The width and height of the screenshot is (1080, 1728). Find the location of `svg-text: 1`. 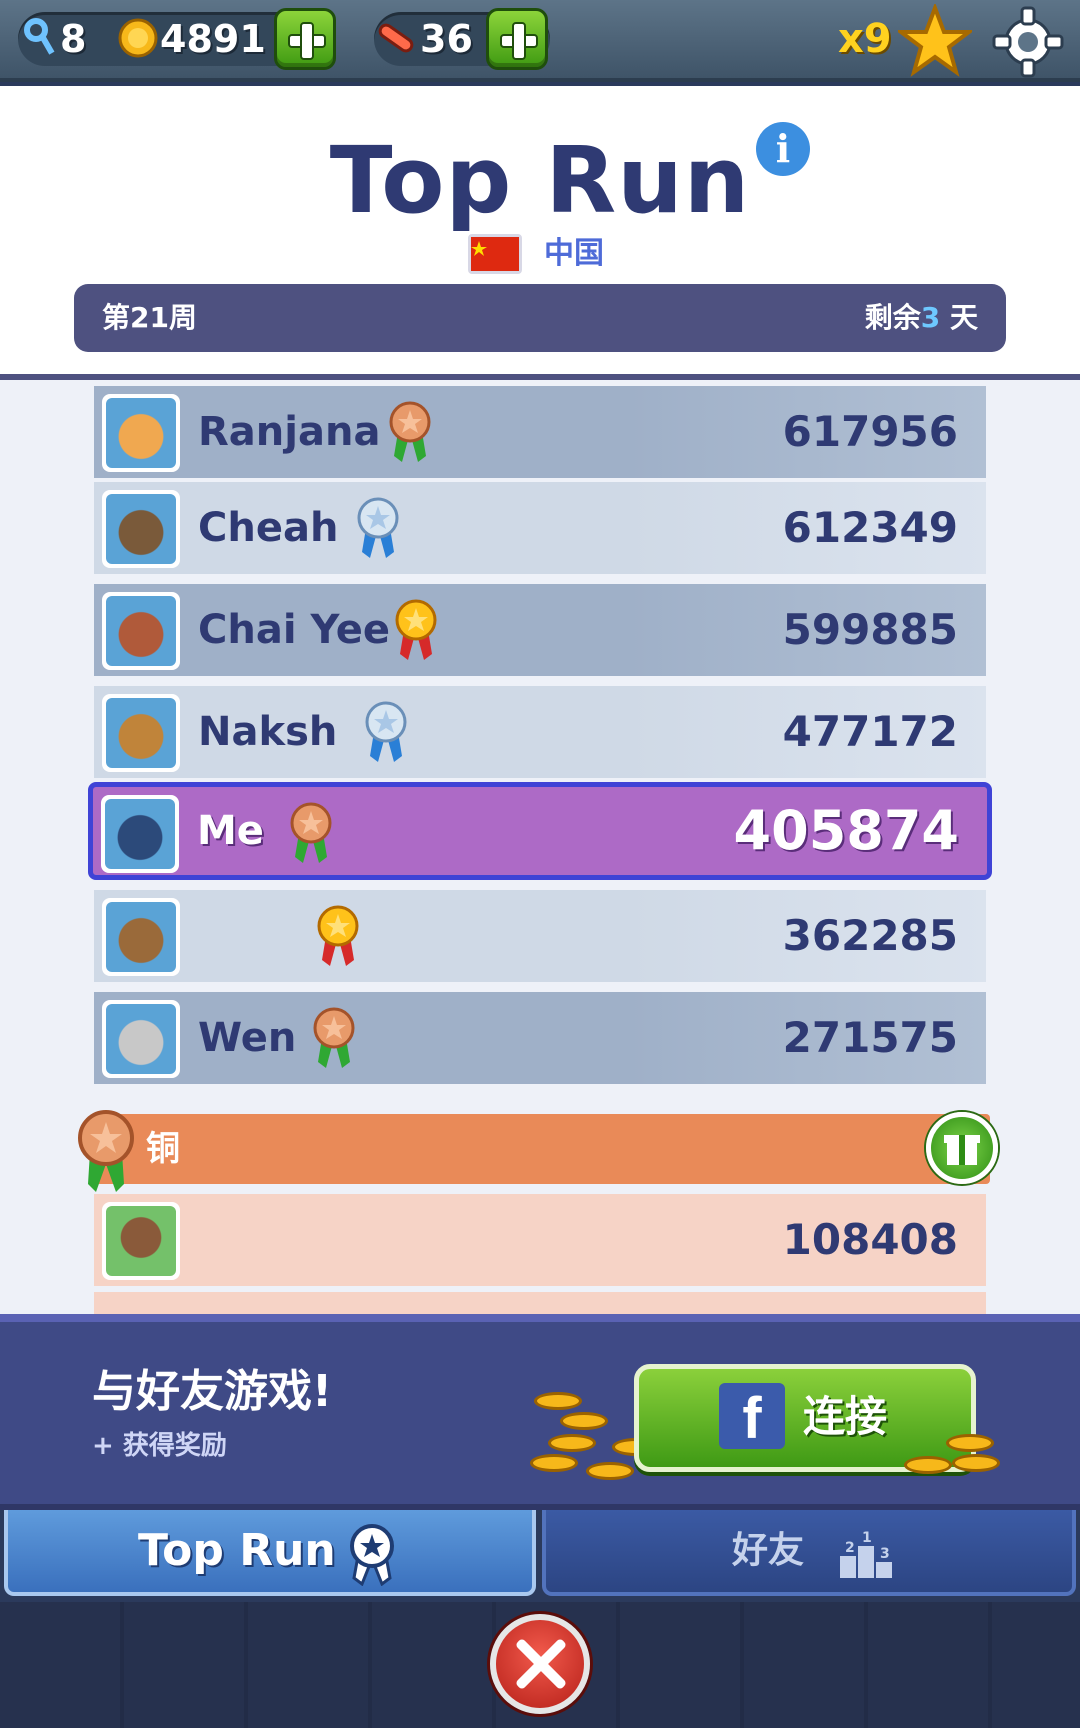

svg-text: 1 is located at coordinates (867, 1538).